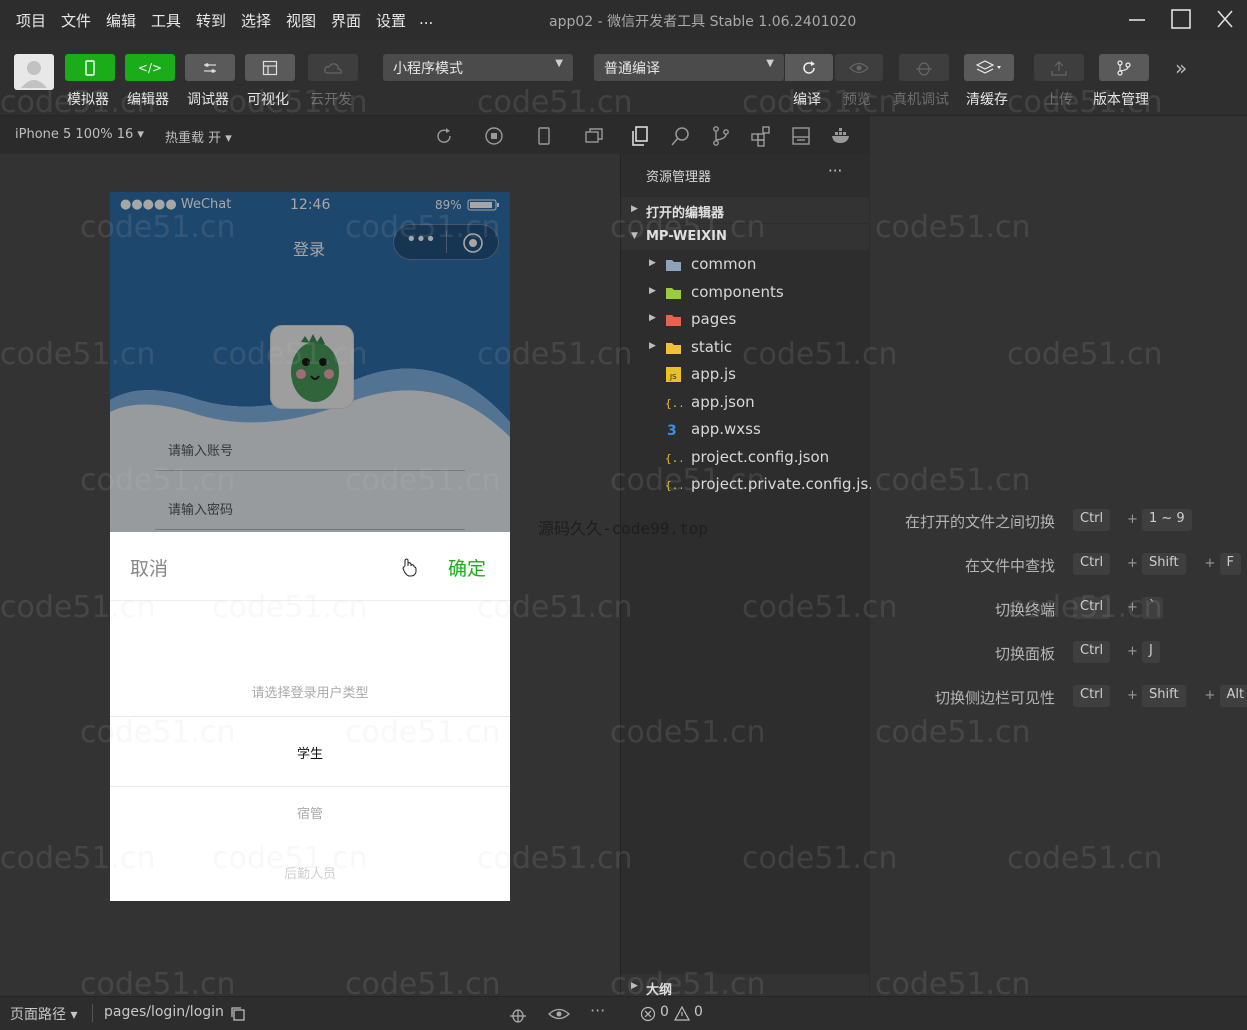 The image size is (1247, 1030). What do you see at coordinates (689, 67) in the screenshot?
I see `compile-mode-select: 普通编译 ▼` at bounding box center [689, 67].